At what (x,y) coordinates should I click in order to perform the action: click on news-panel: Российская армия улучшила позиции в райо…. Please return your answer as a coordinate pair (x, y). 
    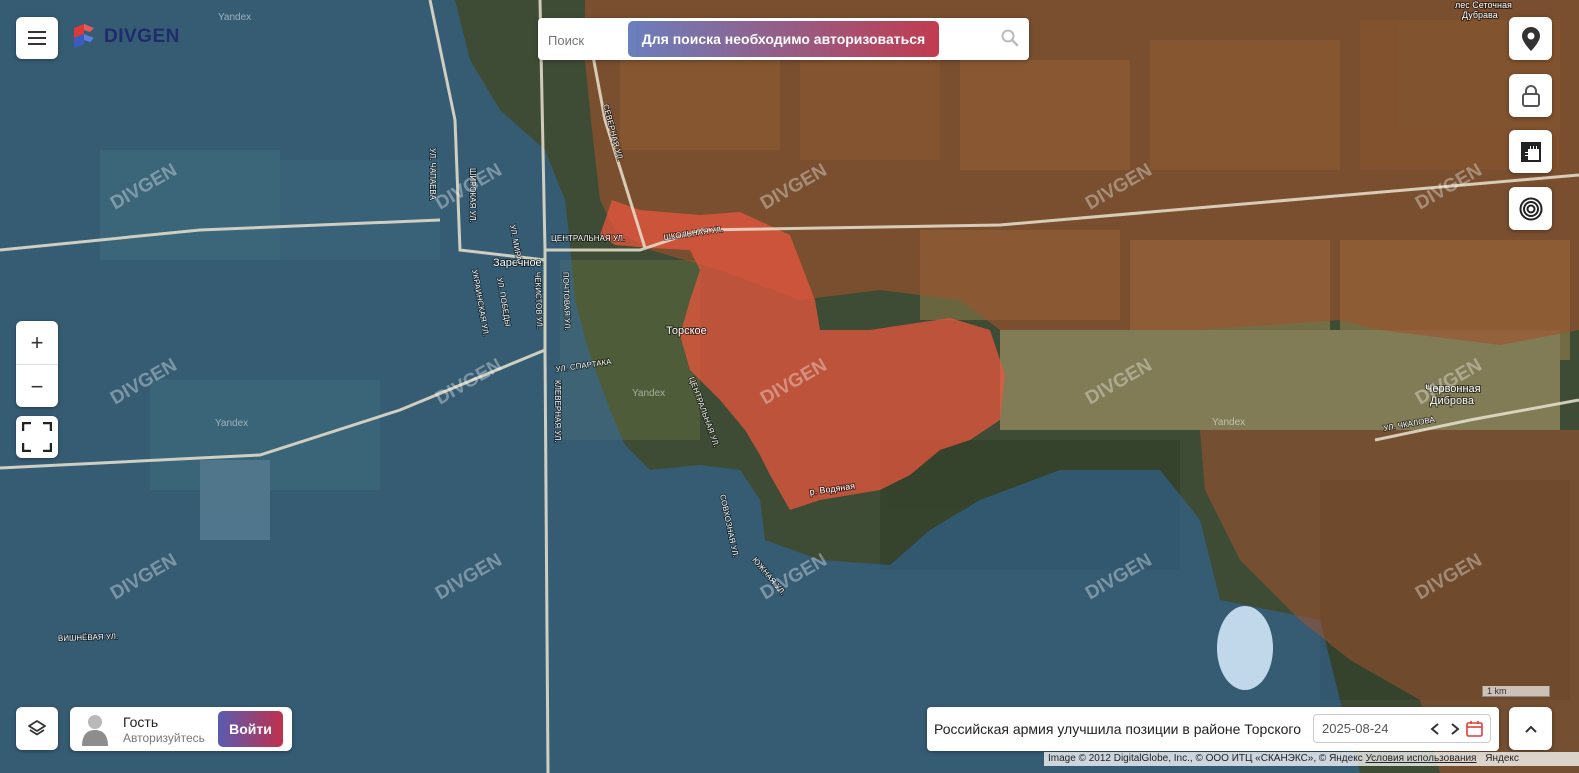
    Looking at the image, I should click on (1213, 729).